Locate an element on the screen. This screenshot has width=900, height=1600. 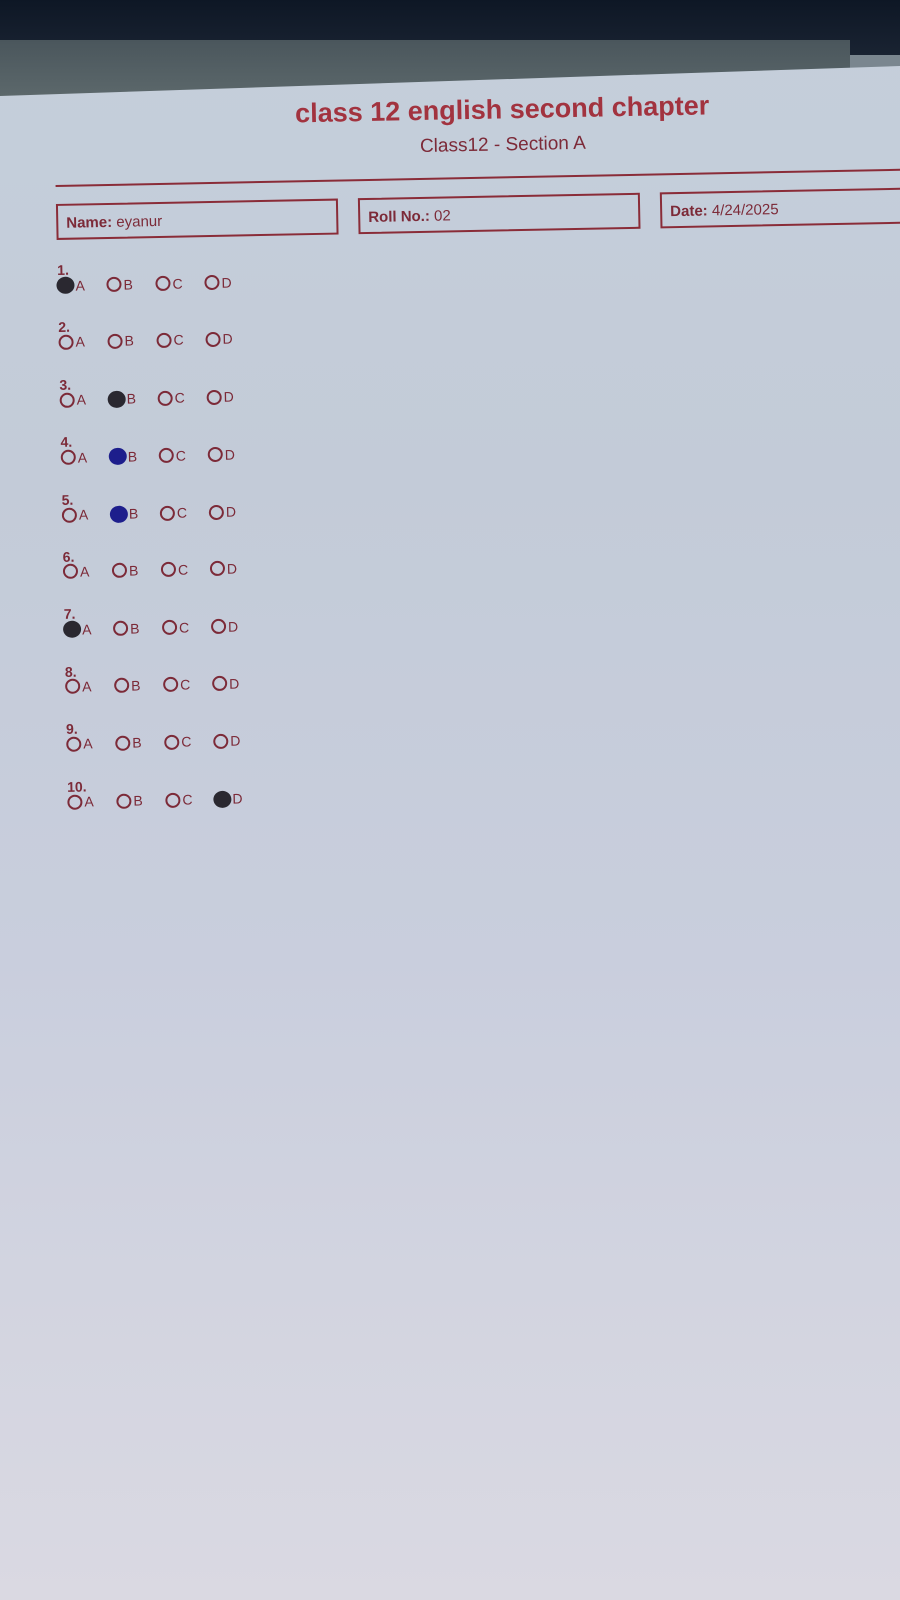
question-number: 2. is located at coordinates (64, 327).